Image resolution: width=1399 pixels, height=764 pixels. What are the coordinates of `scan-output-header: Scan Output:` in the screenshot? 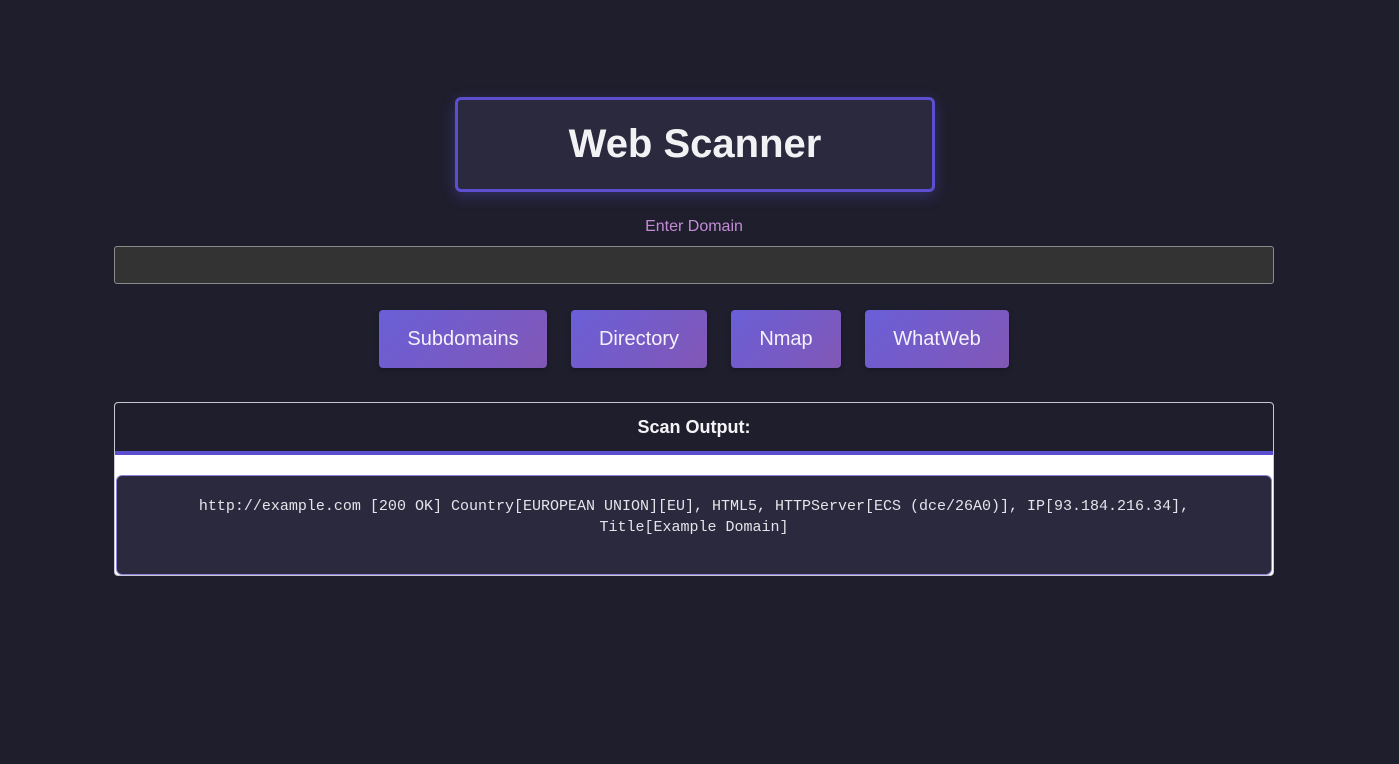 It's located at (694, 429).